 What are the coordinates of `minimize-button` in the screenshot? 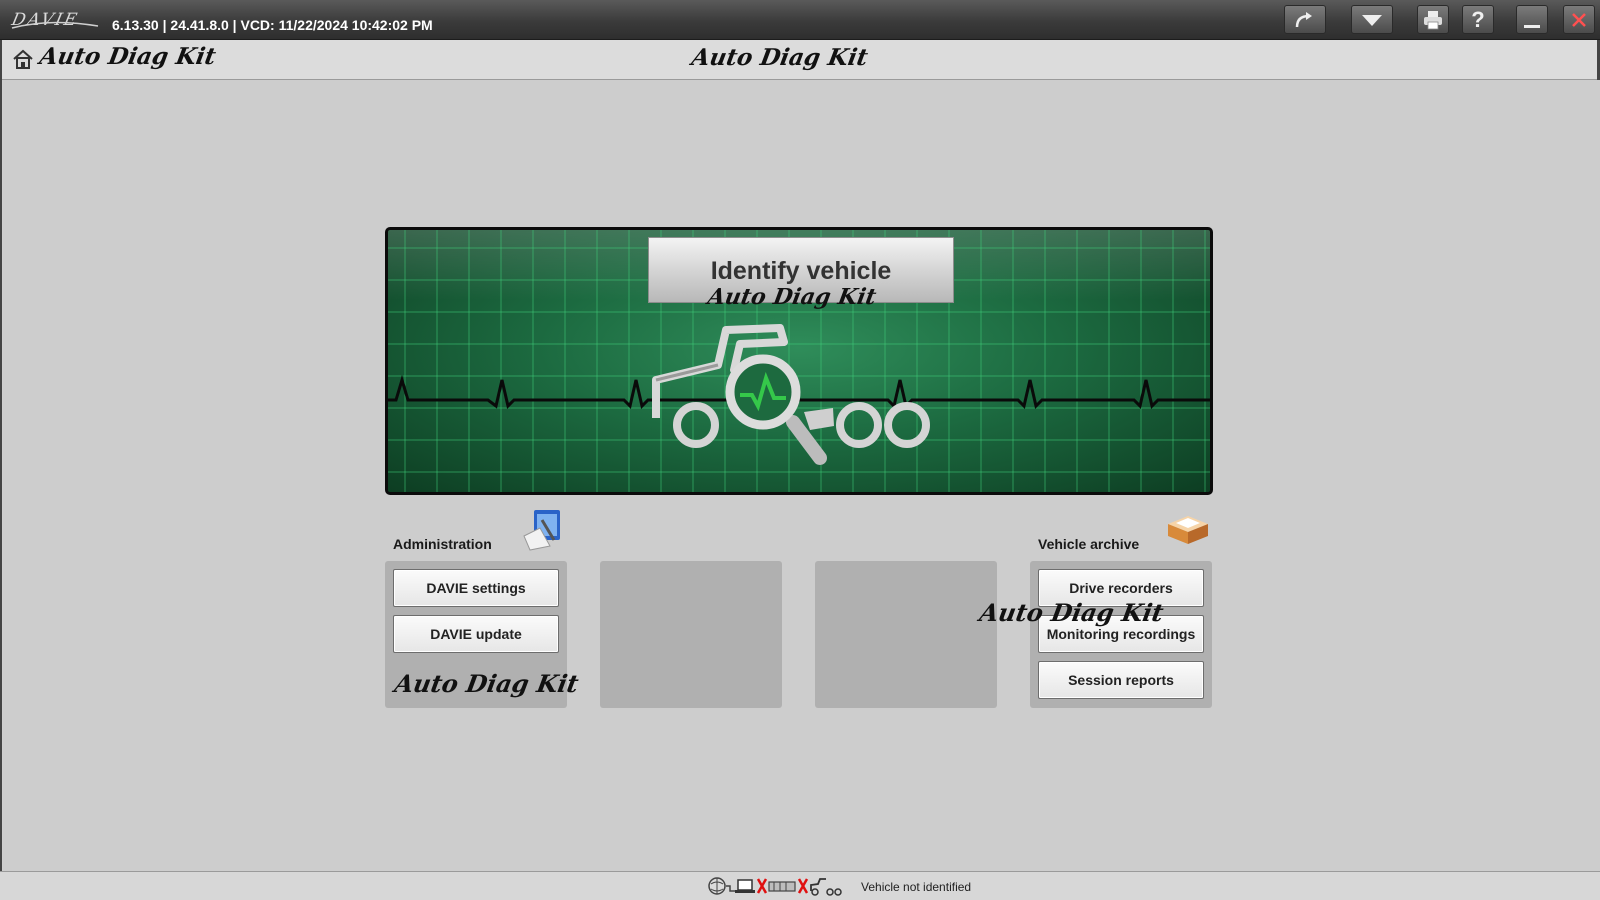 It's located at (1532, 19).